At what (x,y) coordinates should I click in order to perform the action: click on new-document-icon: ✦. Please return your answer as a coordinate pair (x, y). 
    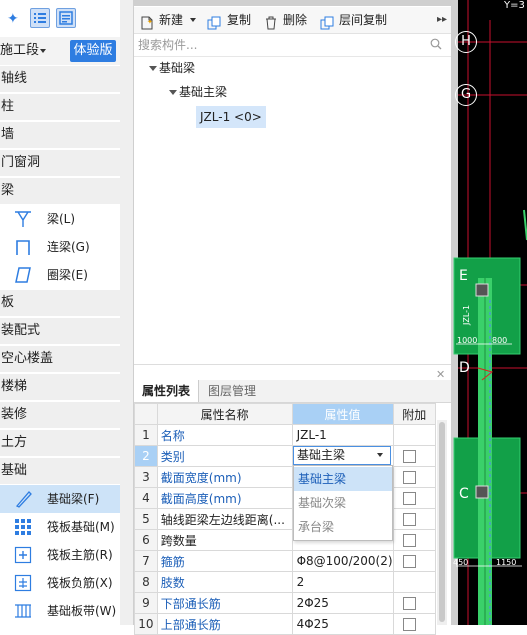
    Looking at the image, I should click on (147, 21).